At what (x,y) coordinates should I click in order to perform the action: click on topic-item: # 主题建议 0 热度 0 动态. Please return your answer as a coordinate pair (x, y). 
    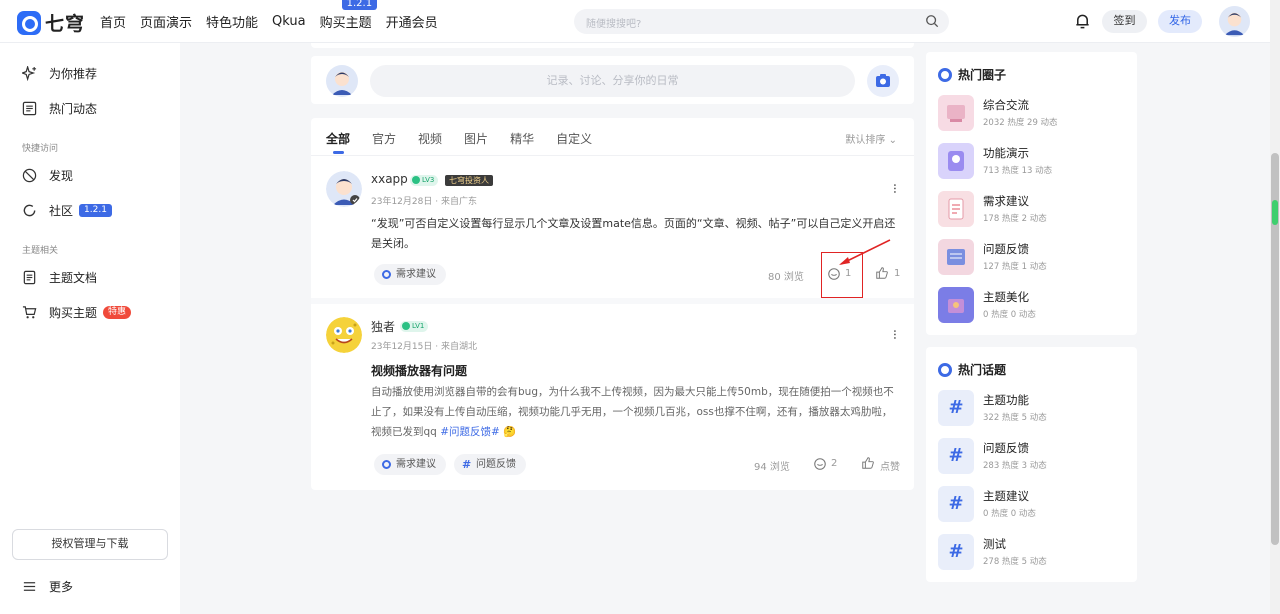
    Looking at the image, I should click on (1033, 504).